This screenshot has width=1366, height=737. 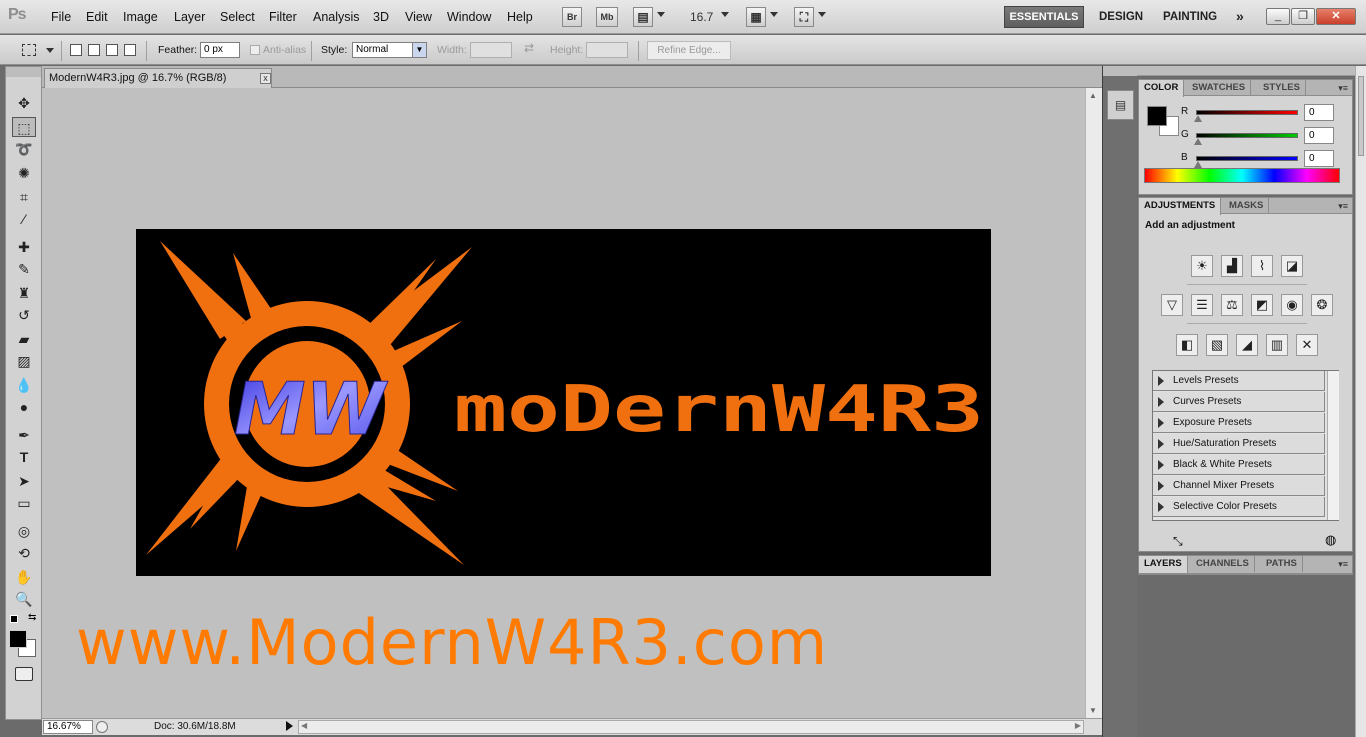 What do you see at coordinates (24, 219) in the screenshot?
I see `eyedropper-tool-icon: ⁄` at bounding box center [24, 219].